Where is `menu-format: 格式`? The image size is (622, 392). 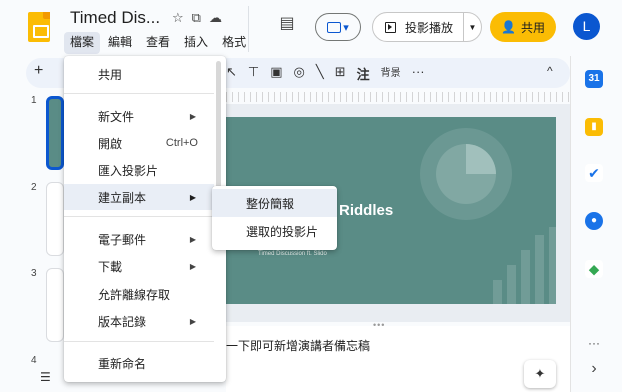
menu-format: 格式 is located at coordinates (234, 43).